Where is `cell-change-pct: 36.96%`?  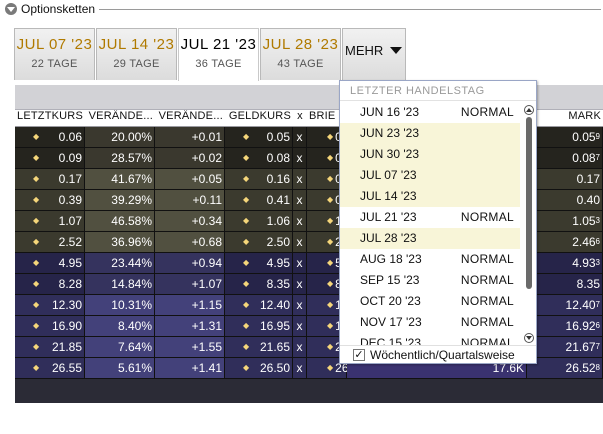
cell-change-pct: 36.96% is located at coordinates (120, 242).